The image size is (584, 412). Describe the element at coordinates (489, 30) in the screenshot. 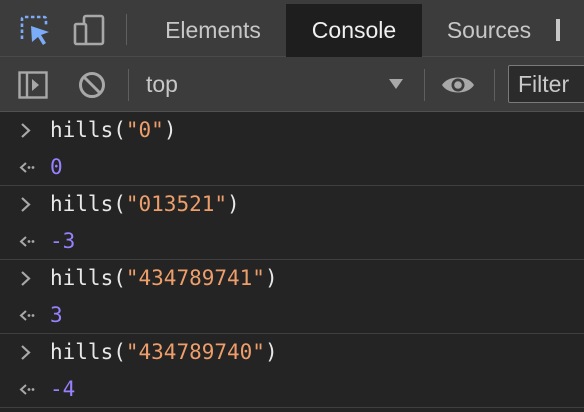

I see `tab-sources: Sources` at that location.